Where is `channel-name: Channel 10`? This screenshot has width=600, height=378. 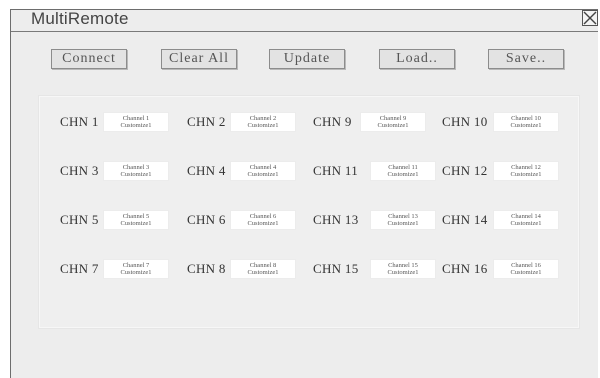
channel-name: Channel 10 is located at coordinates (526, 118).